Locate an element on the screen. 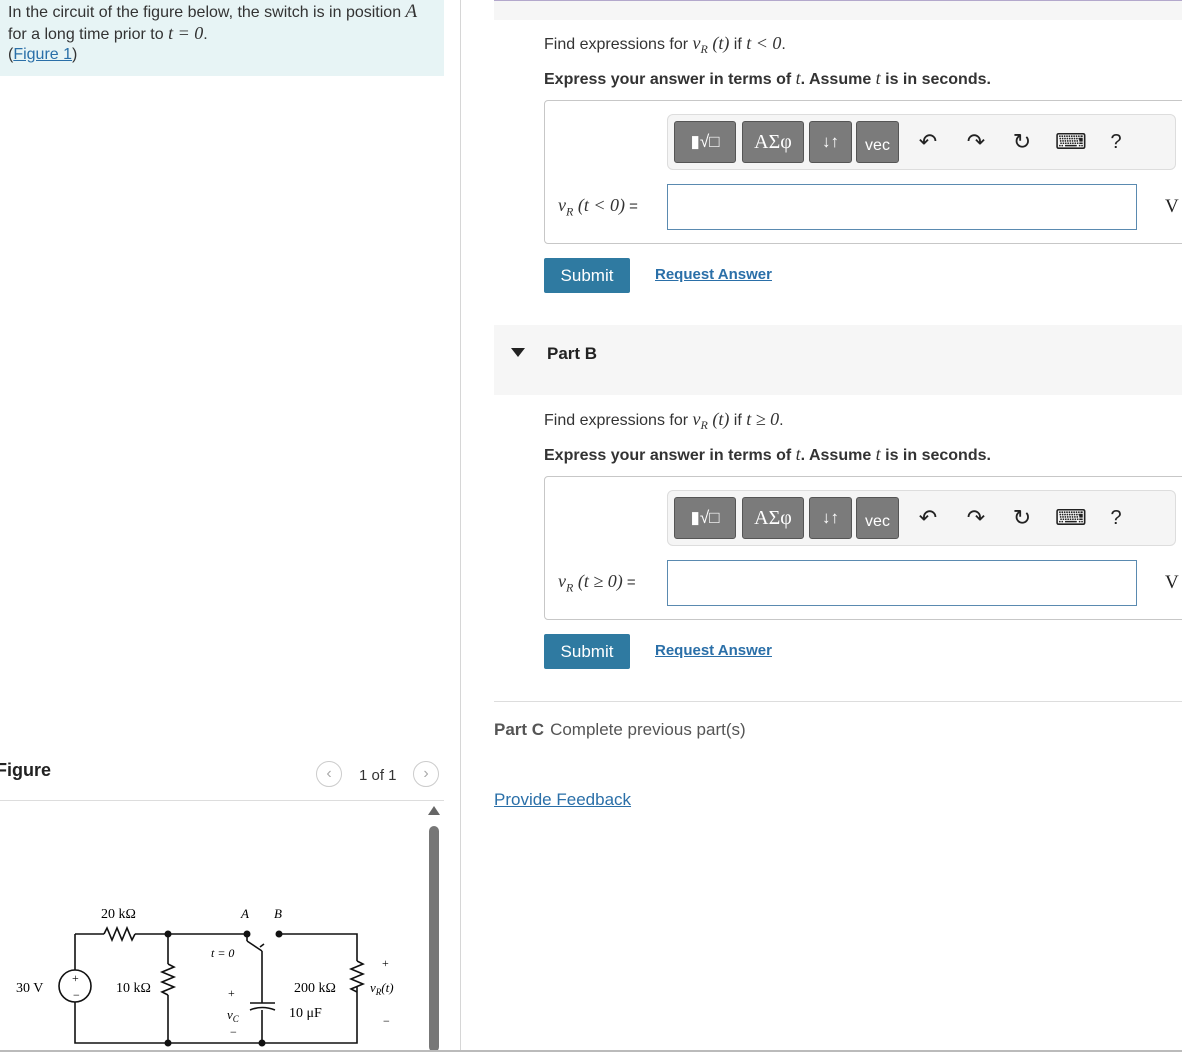 This screenshot has width=1182, height=1052. part-b-equation-label: vR (t ≥ 0) = is located at coordinates (597, 583).